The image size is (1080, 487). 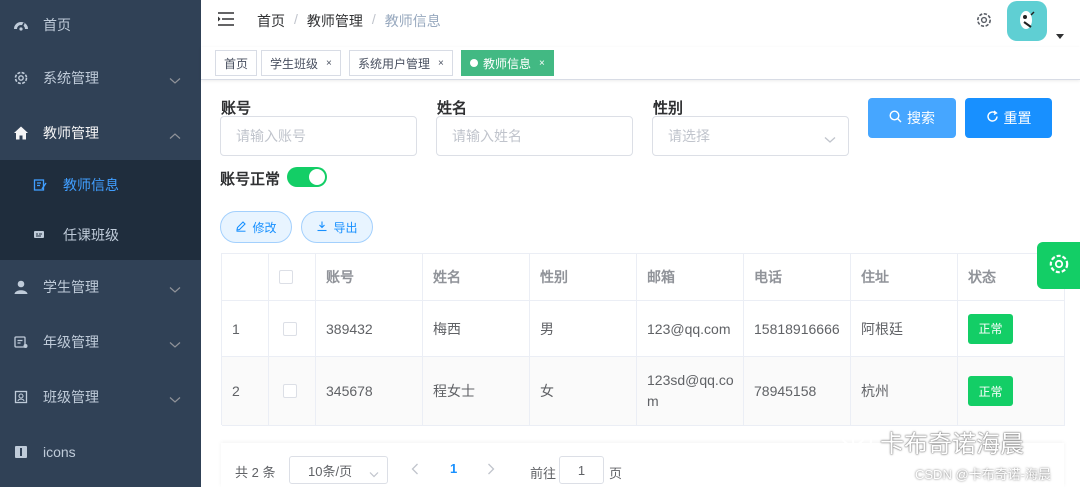 What do you see at coordinates (271, 21) in the screenshot?
I see `breadcrumb-home: 首页` at bounding box center [271, 21].